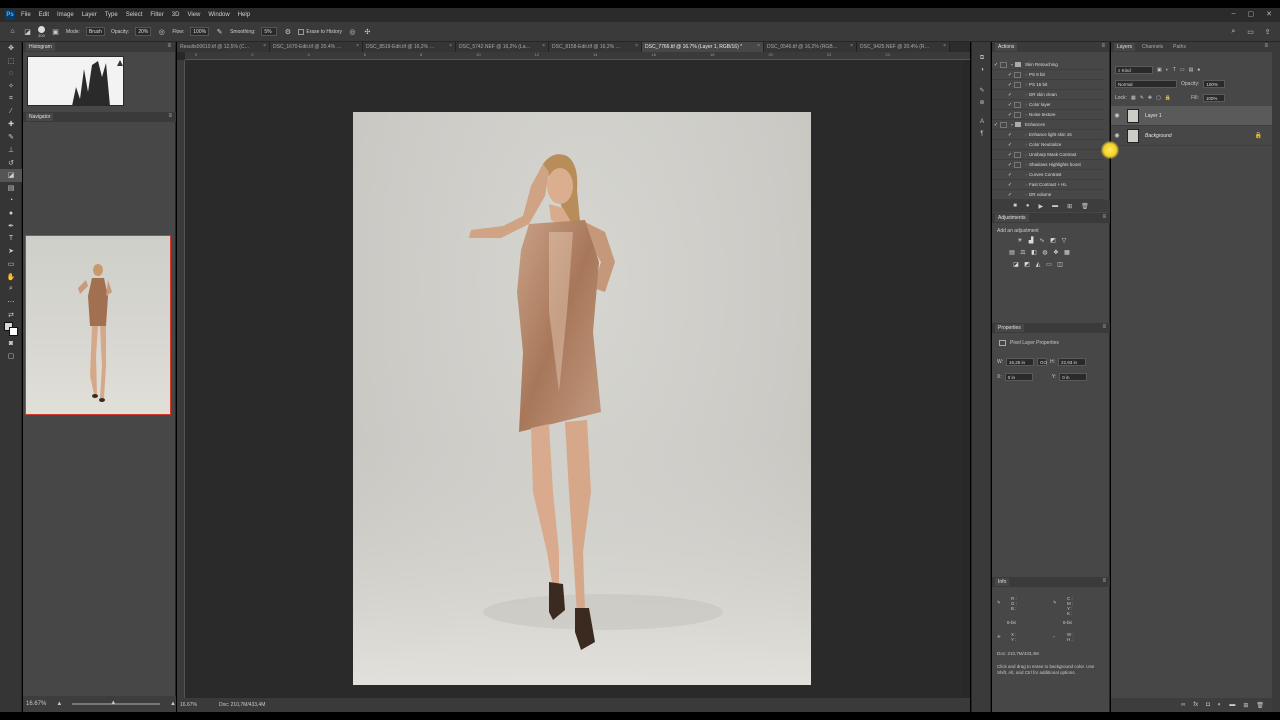  I want to click on layer-row-background: ◉ Background 🔒, so click(1191, 136).